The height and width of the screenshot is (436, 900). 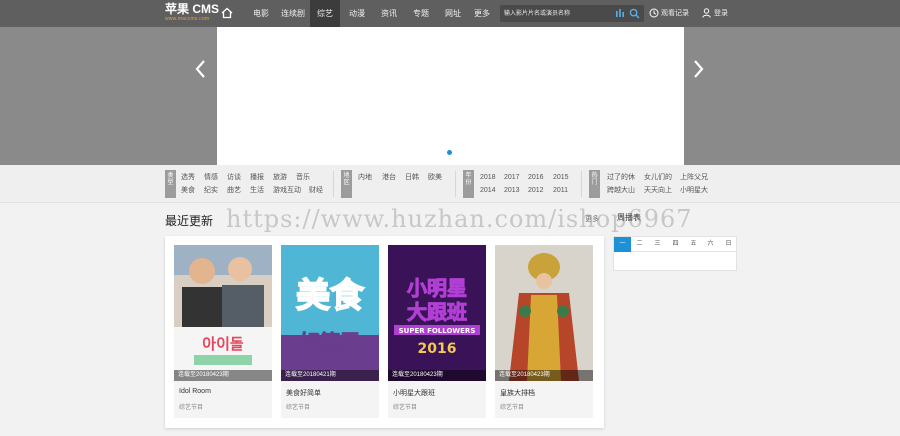 I want to click on filter-link: 播报, so click(x=257, y=177).